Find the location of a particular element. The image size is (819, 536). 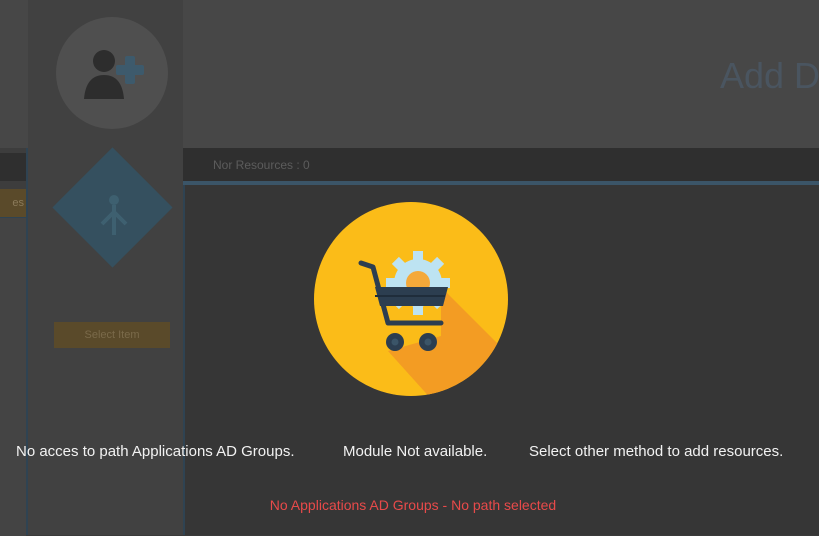

resources-count: Nor Resources : 0 is located at coordinates (261, 165).